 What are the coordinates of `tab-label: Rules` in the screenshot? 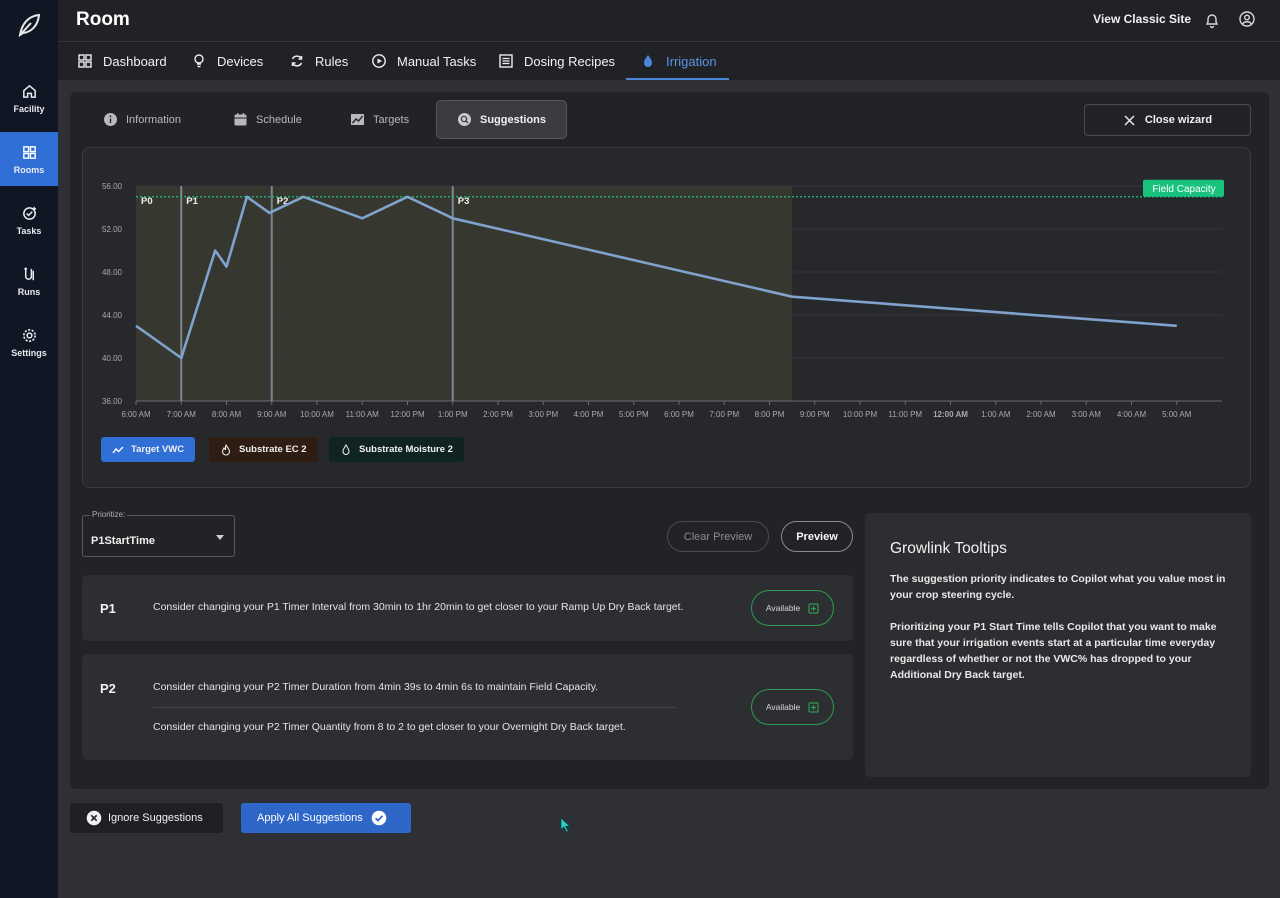 It's located at (332, 61).